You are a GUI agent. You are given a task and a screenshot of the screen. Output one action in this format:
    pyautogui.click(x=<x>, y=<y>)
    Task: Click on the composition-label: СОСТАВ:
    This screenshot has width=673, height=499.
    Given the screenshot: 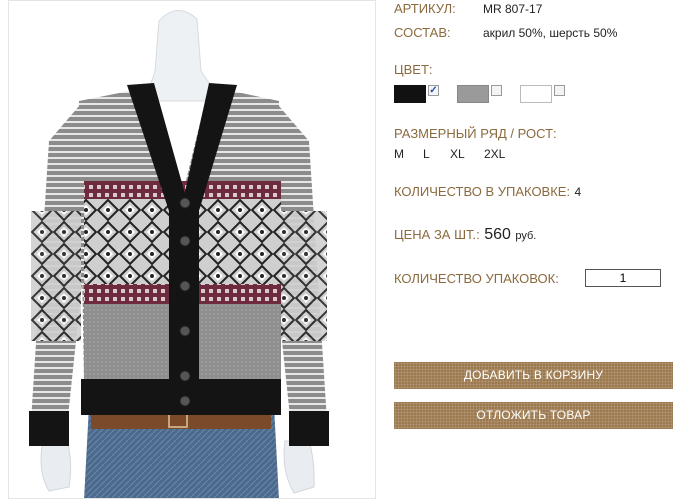 What is the action you would take?
    pyautogui.click(x=422, y=32)
    